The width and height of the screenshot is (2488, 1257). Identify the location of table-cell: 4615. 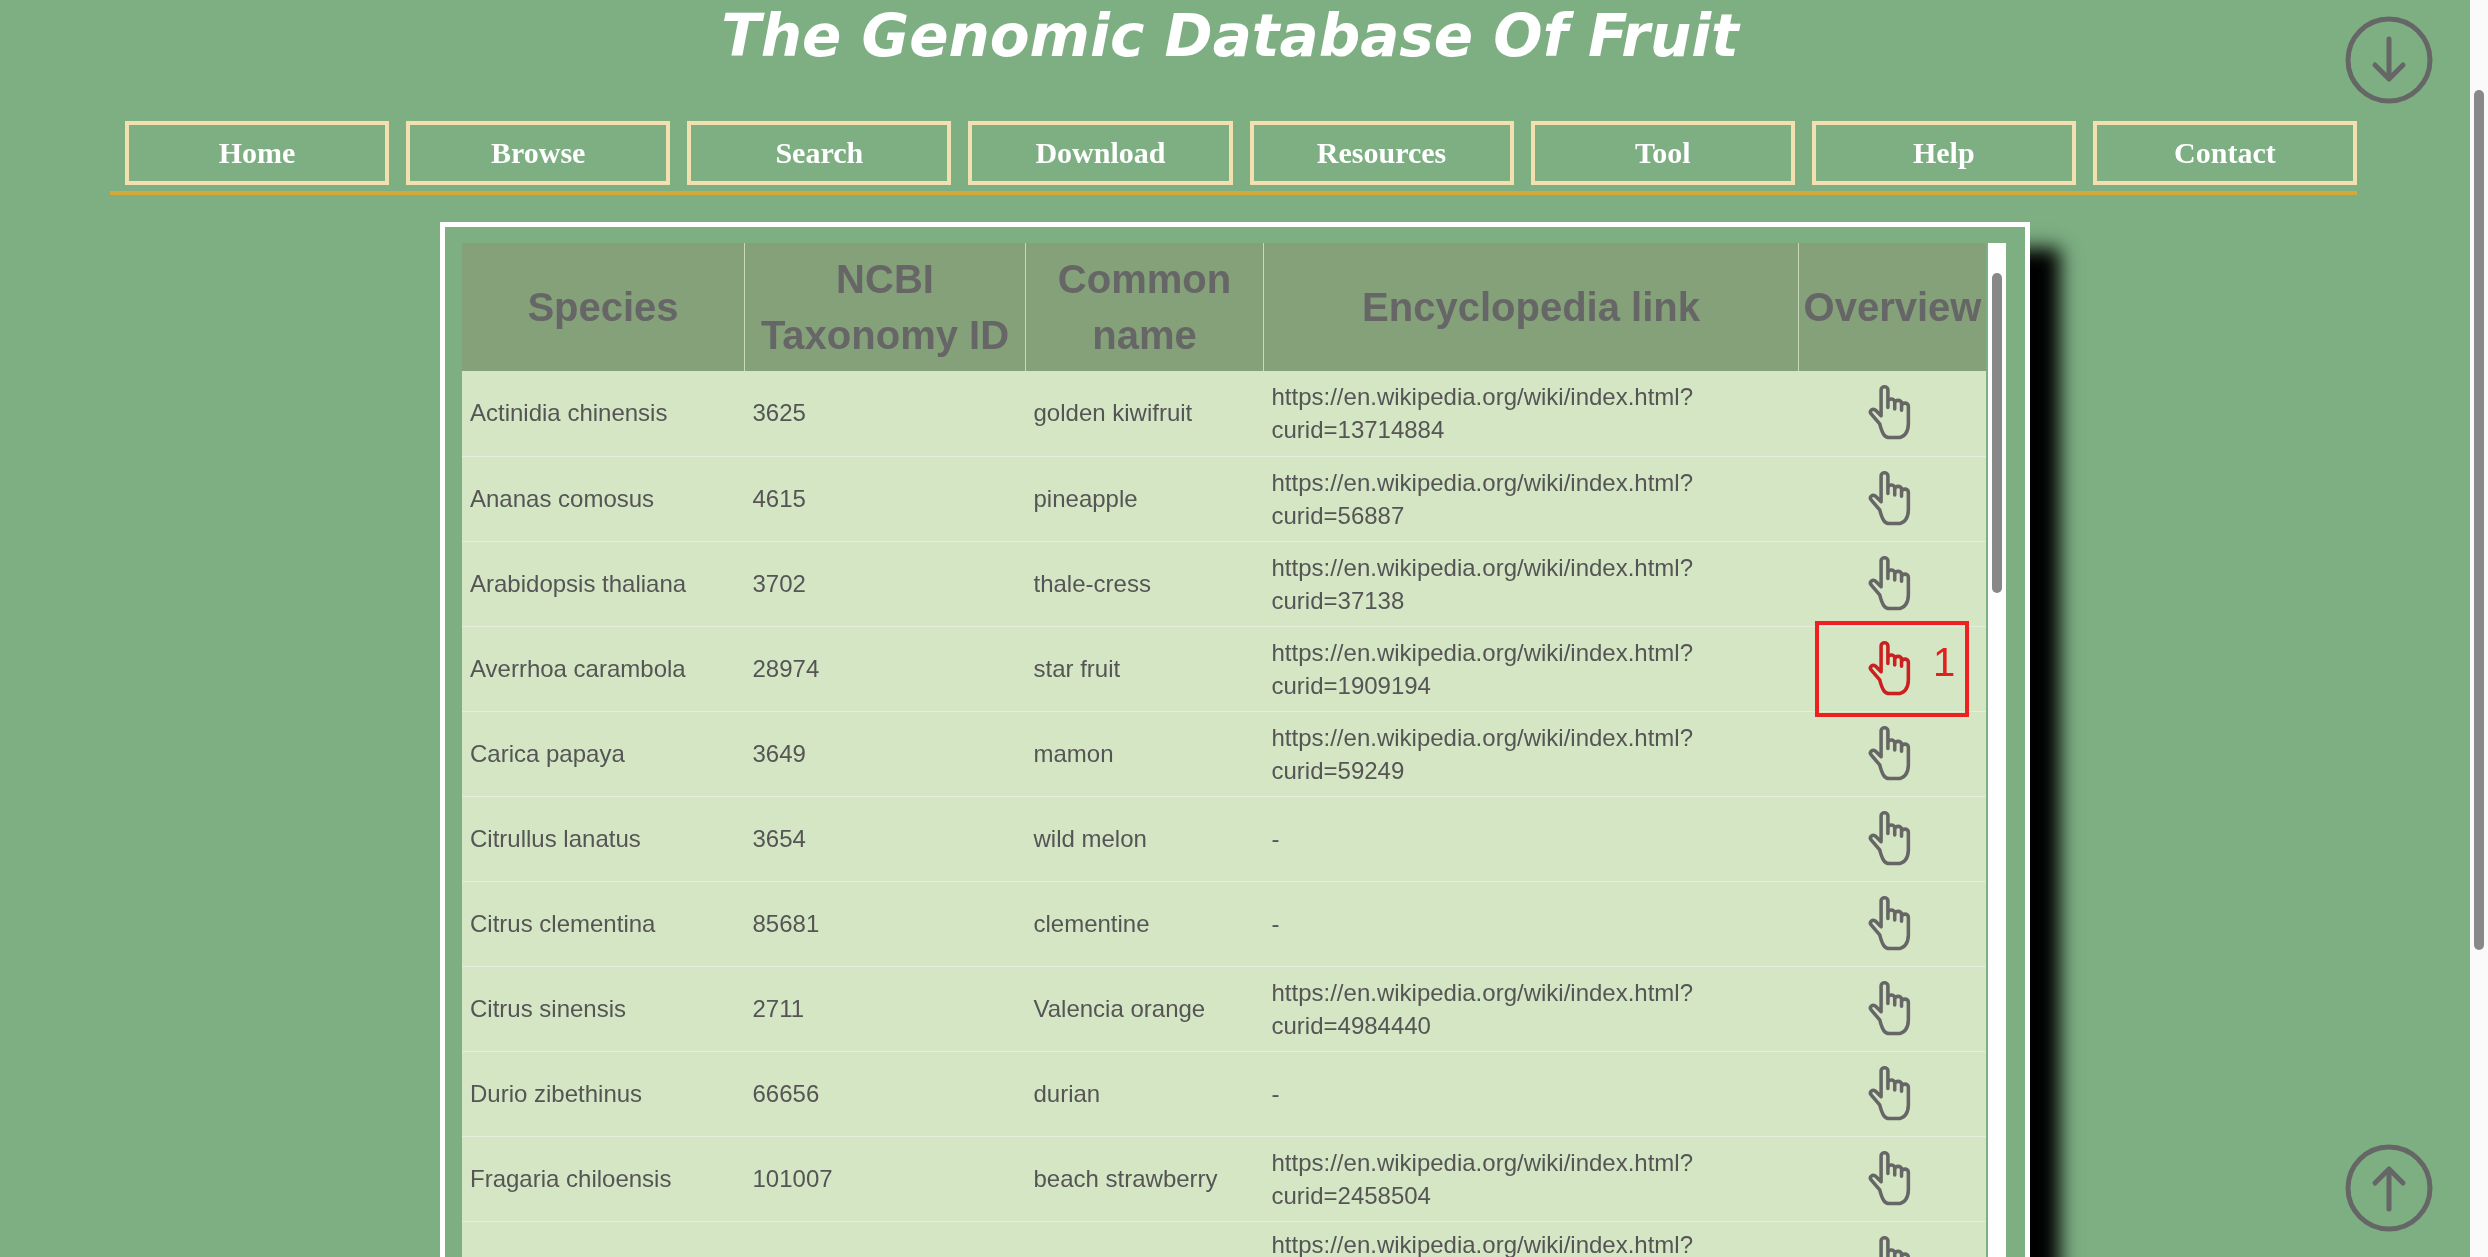
(779, 498).